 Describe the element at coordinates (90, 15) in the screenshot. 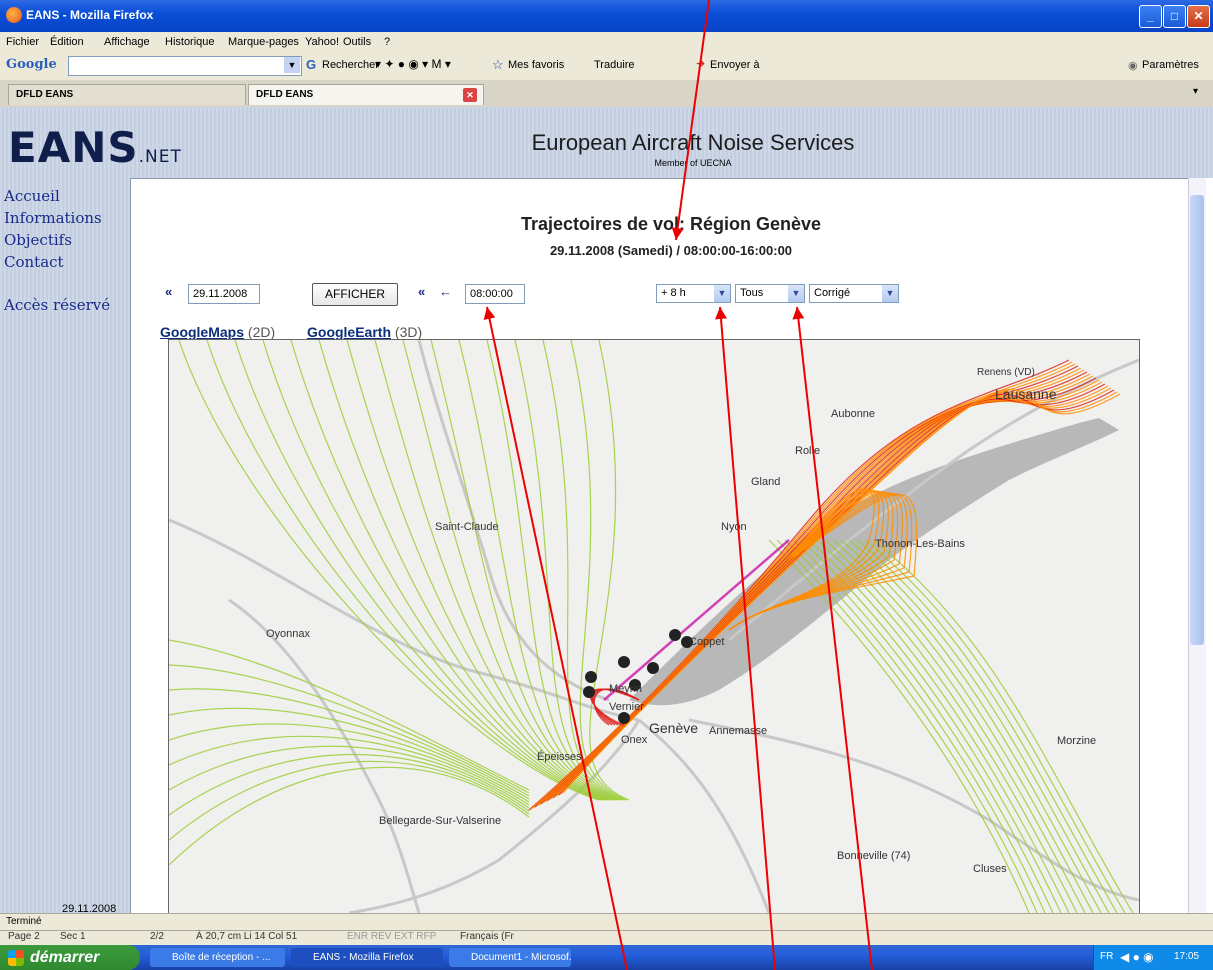

I see `window-title: EANS - Mozilla Firefox` at that location.